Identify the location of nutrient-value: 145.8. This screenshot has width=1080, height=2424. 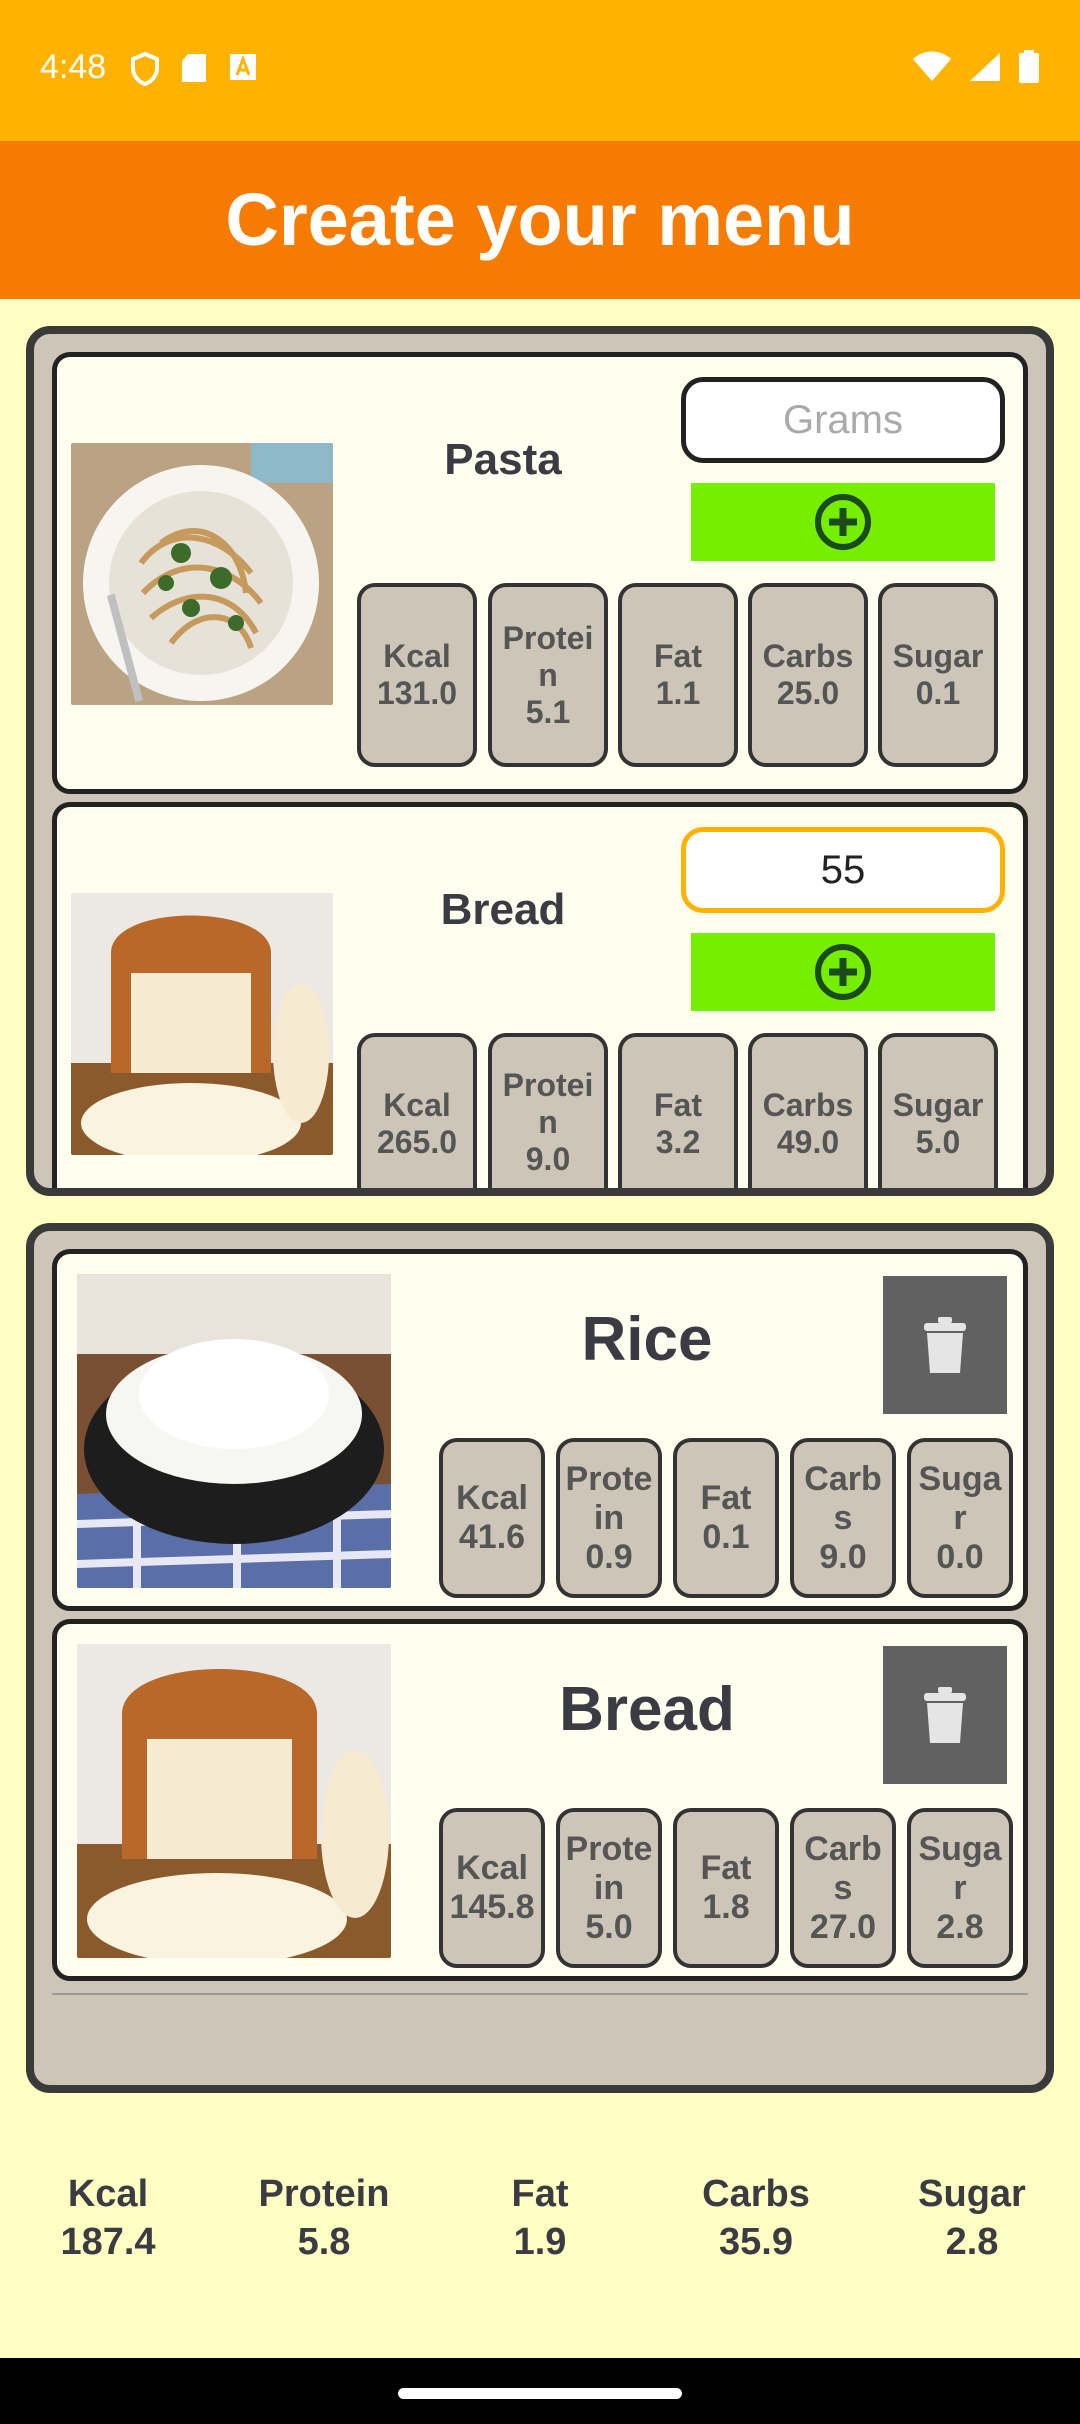
(492, 1907).